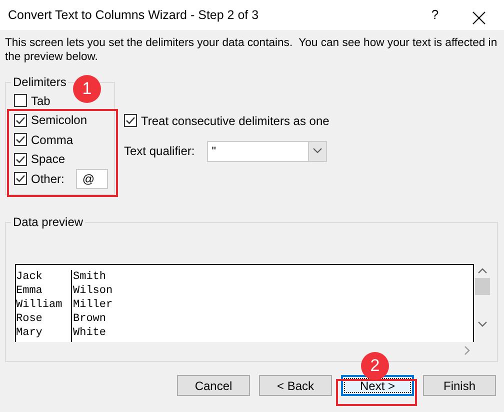 The image size is (504, 412). I want to click on table-cell-text: Mary, so click(30, 333).